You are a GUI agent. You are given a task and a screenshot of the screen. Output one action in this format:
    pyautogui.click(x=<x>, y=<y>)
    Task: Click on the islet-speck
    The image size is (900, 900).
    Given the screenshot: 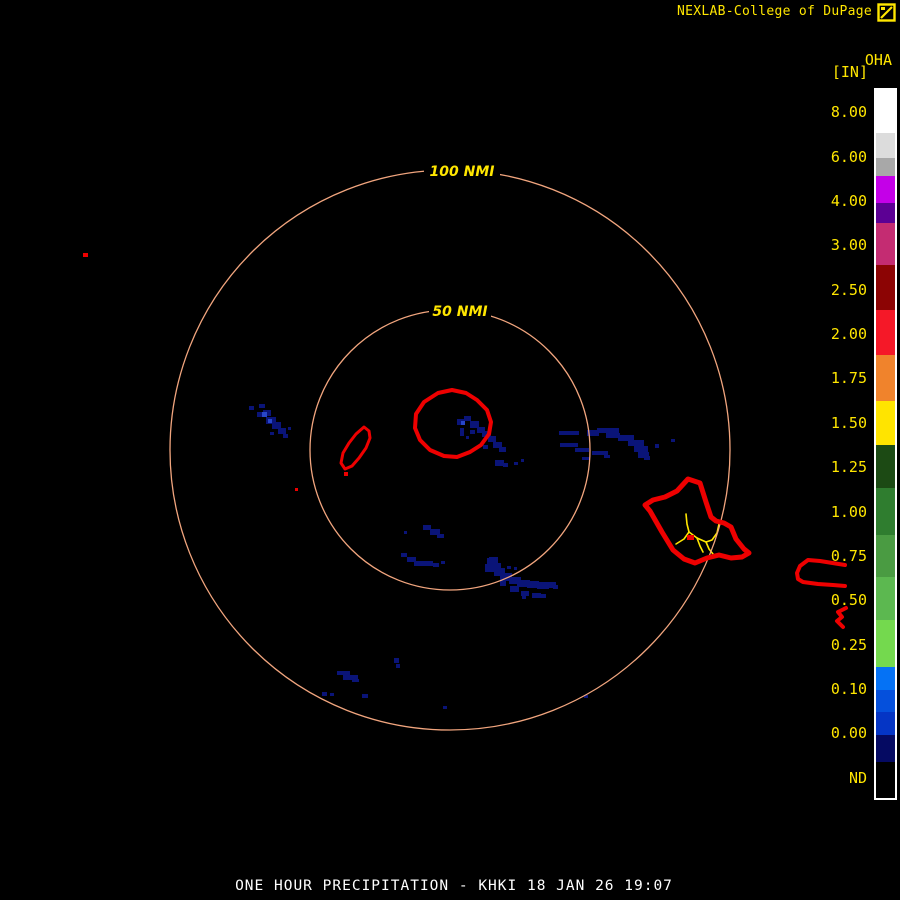 What is the action you would take?
    pyautogui.click(x=296, y=489)
    